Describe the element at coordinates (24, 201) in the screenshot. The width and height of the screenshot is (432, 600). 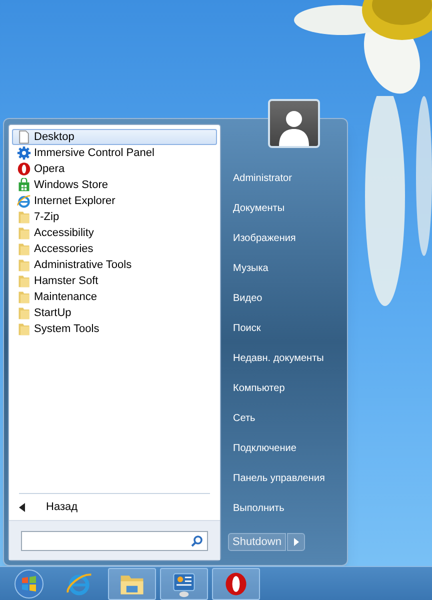
I see `browser-e-icon` at that location.